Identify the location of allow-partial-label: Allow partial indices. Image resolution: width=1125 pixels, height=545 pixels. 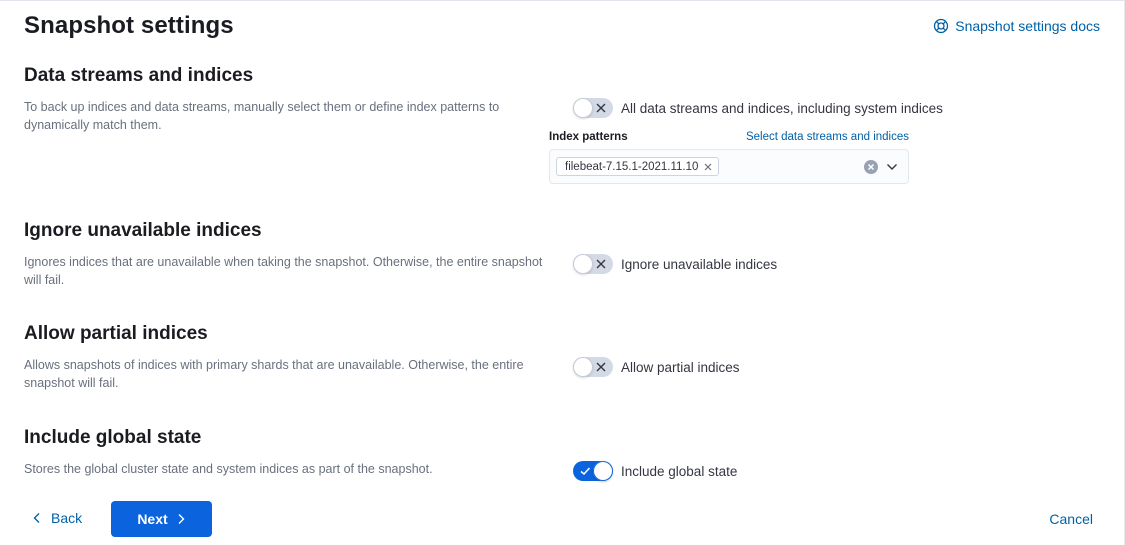
(680, 367).